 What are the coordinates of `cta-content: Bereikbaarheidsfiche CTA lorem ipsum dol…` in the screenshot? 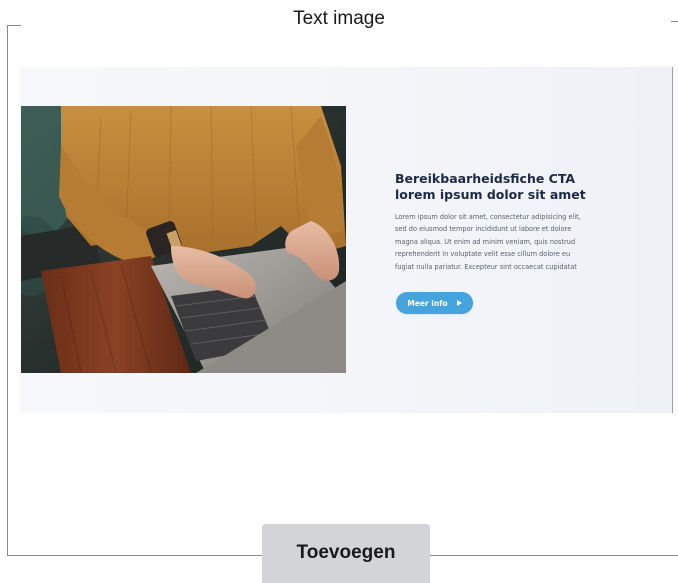 It's located at (505, 222).